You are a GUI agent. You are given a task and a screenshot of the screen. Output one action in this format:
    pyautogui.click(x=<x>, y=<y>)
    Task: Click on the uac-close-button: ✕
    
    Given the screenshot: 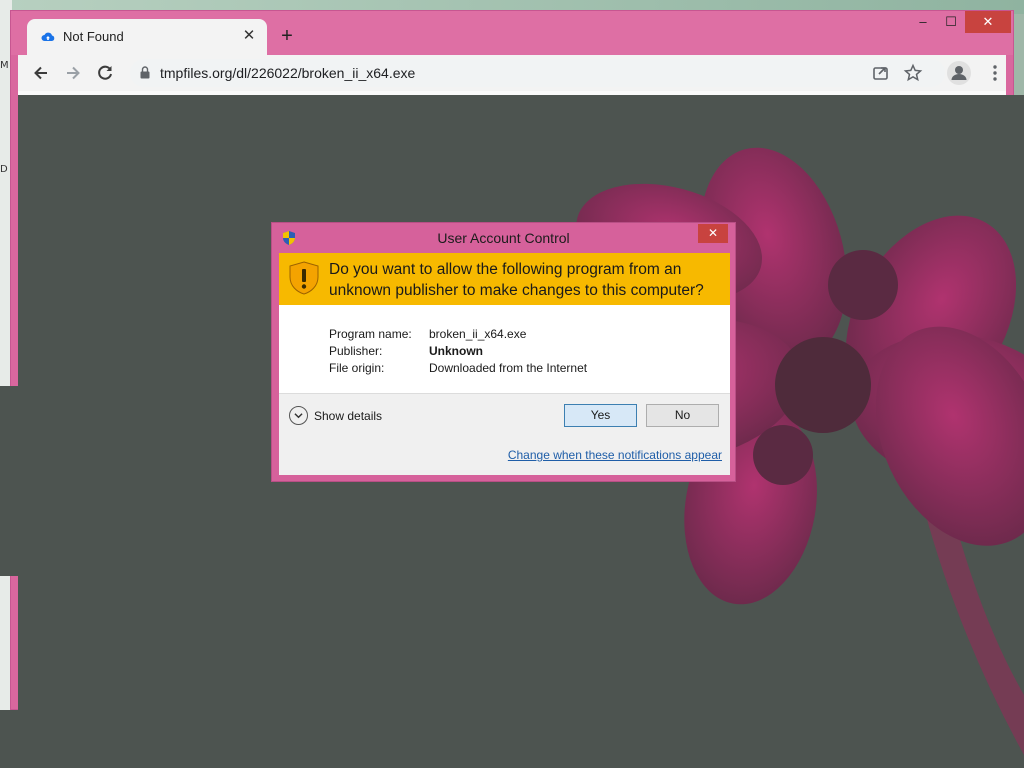 What is the action you would take?
    pyautogui.click(x=713, y=233)
    